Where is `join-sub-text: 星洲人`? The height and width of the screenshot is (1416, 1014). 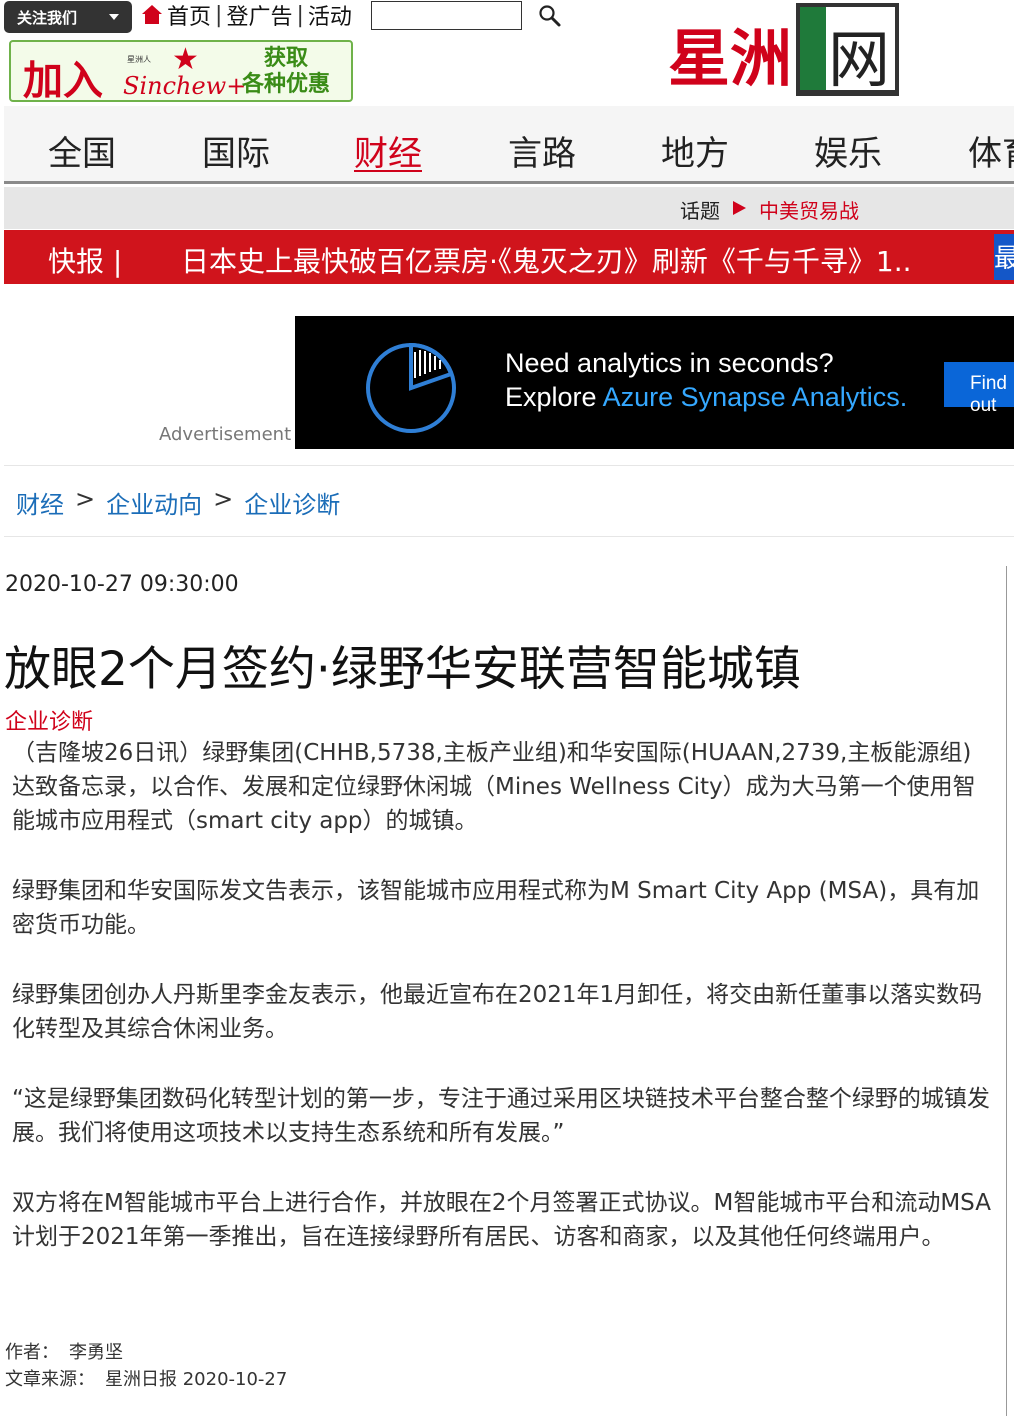 join-sub-text: 星洲人 is located at coordinates (139, 59).